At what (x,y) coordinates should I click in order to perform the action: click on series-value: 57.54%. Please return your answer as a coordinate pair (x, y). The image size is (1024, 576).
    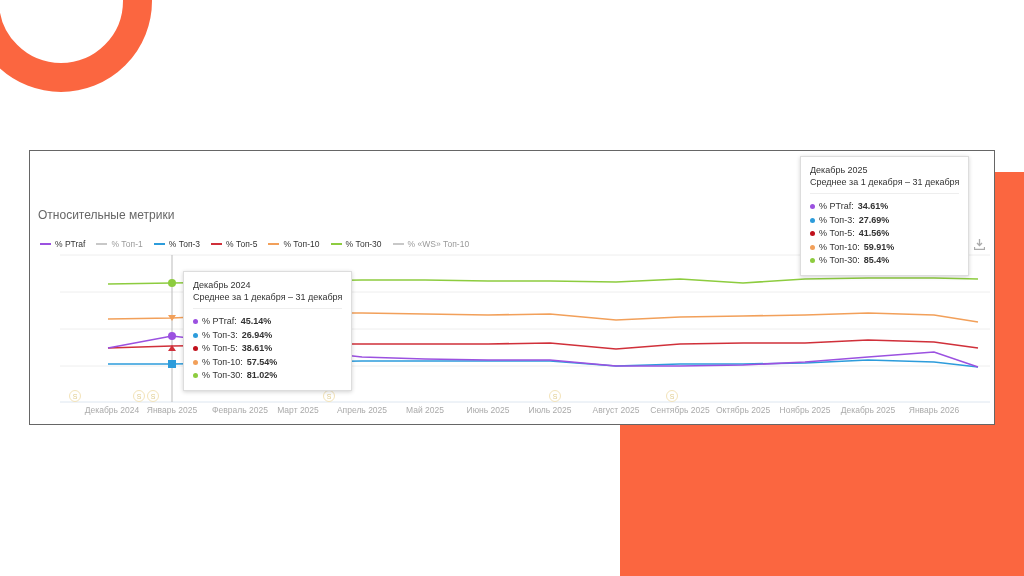
    Looking at the image, I should click on (262, 362).